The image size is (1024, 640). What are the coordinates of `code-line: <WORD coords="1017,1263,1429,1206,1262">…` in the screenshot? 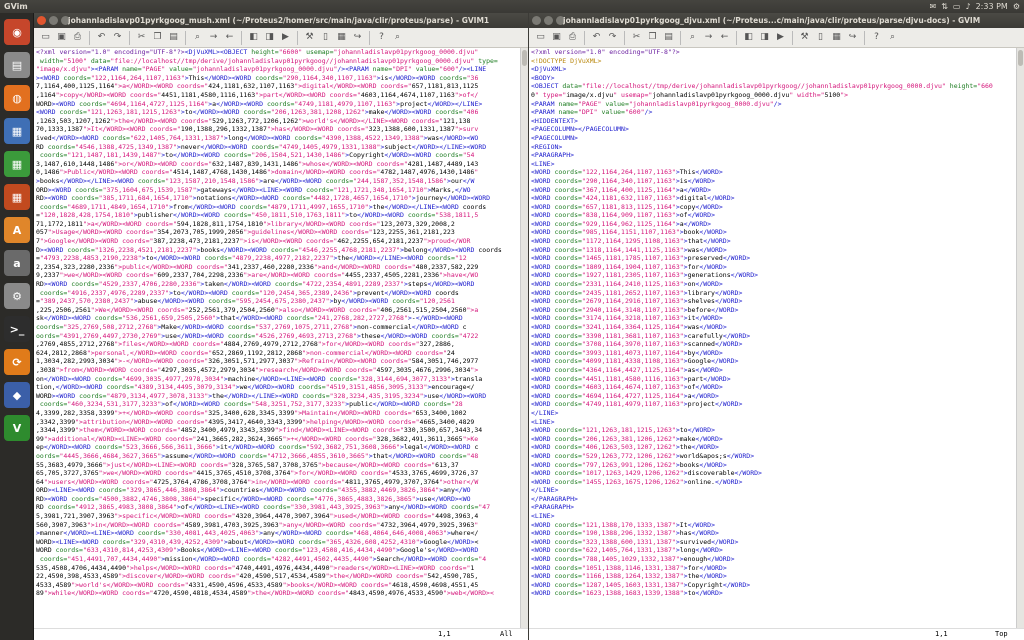 It's located at (773, 473).